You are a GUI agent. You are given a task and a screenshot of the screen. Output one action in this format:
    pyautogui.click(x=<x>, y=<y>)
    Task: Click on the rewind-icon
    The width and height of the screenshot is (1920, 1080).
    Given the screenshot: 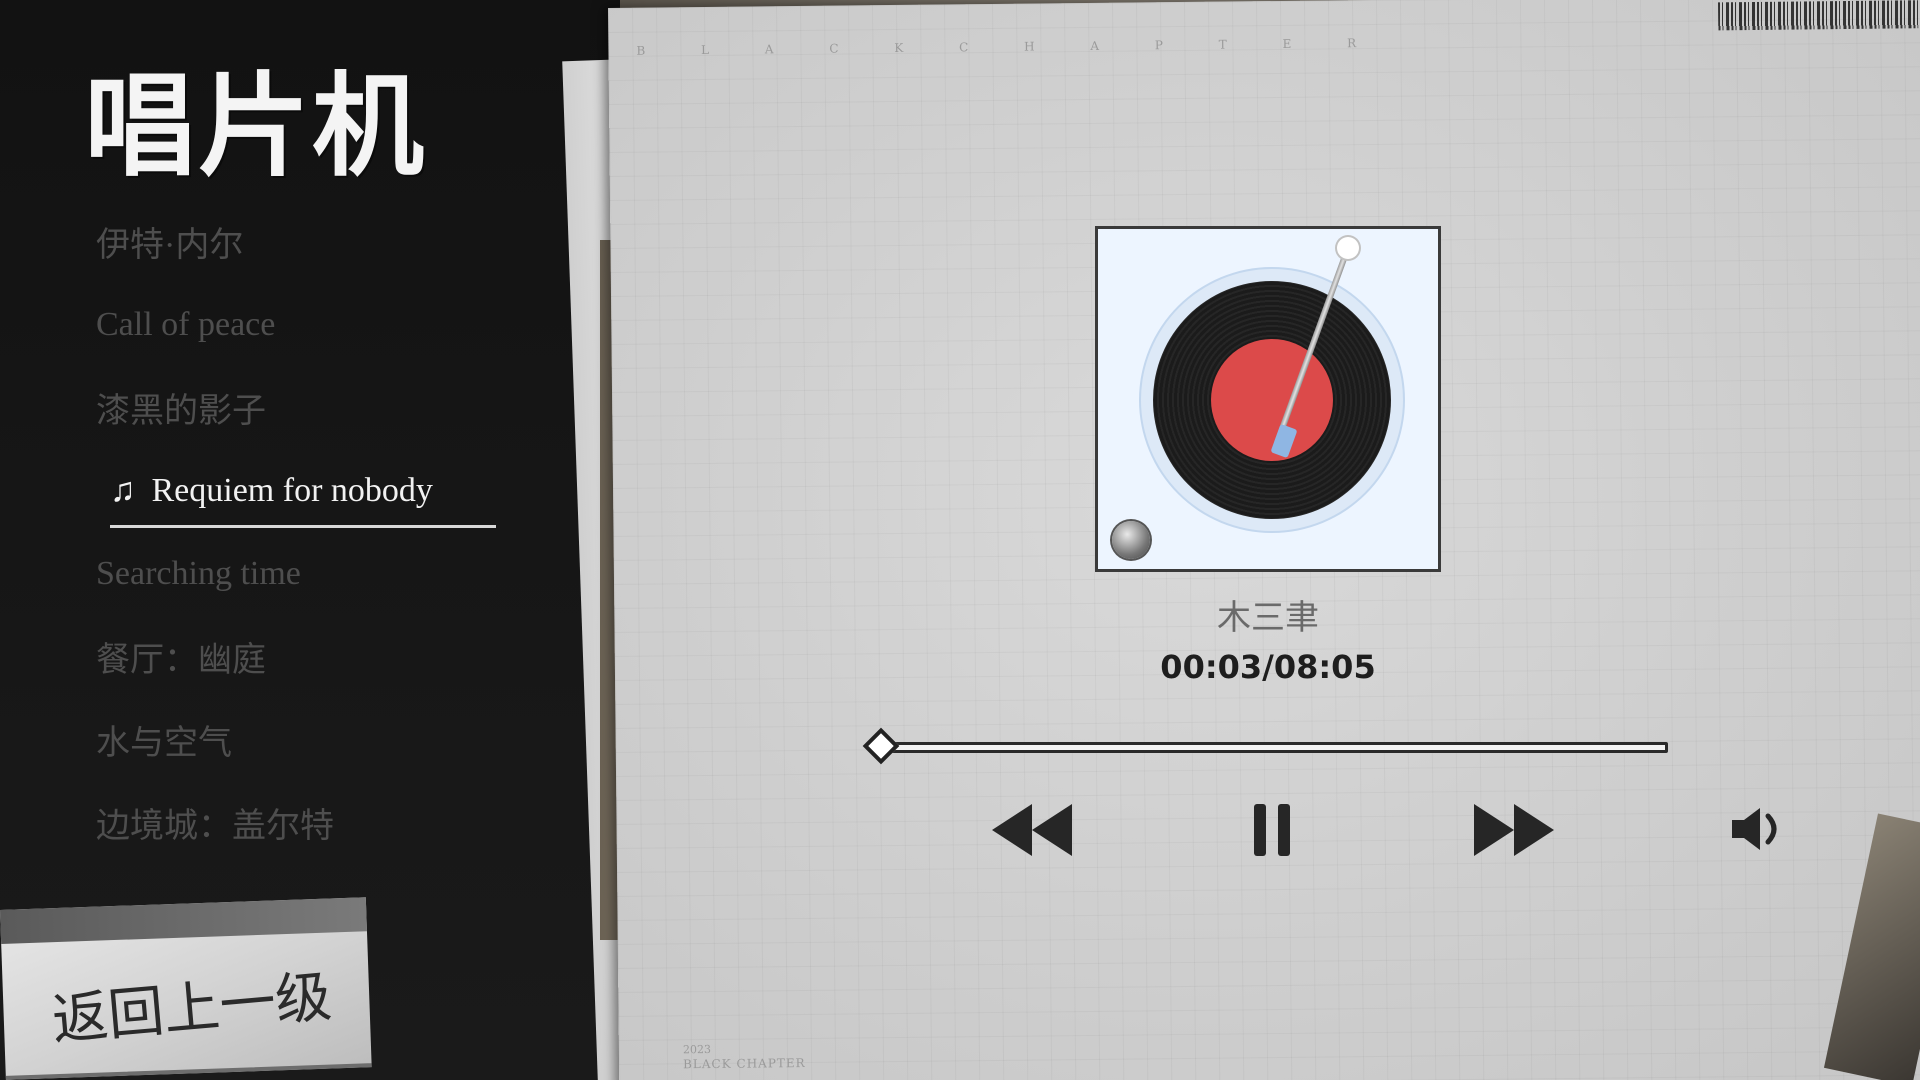 What is the action you would take?
    pyautogui.click(x=1032, y=830)
    